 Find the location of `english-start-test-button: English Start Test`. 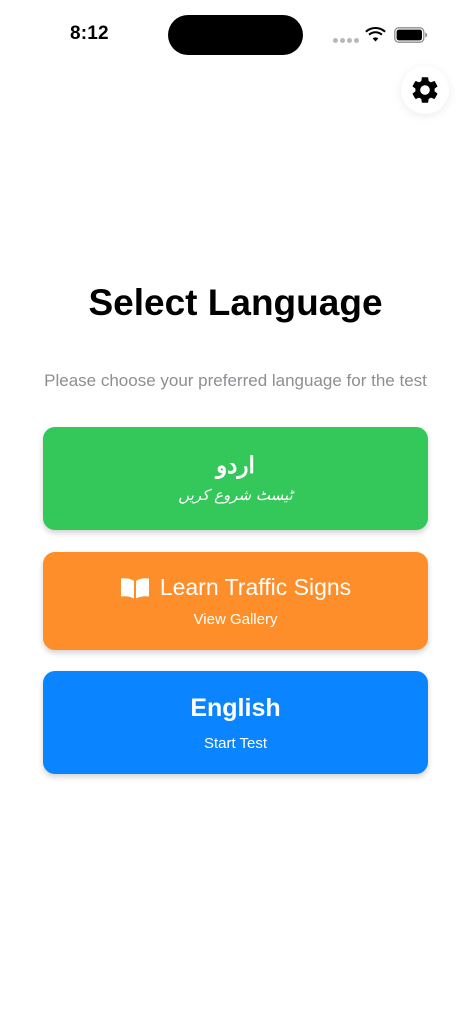

english-start-test-button: English Start Test is located at coordinates (235, 722).